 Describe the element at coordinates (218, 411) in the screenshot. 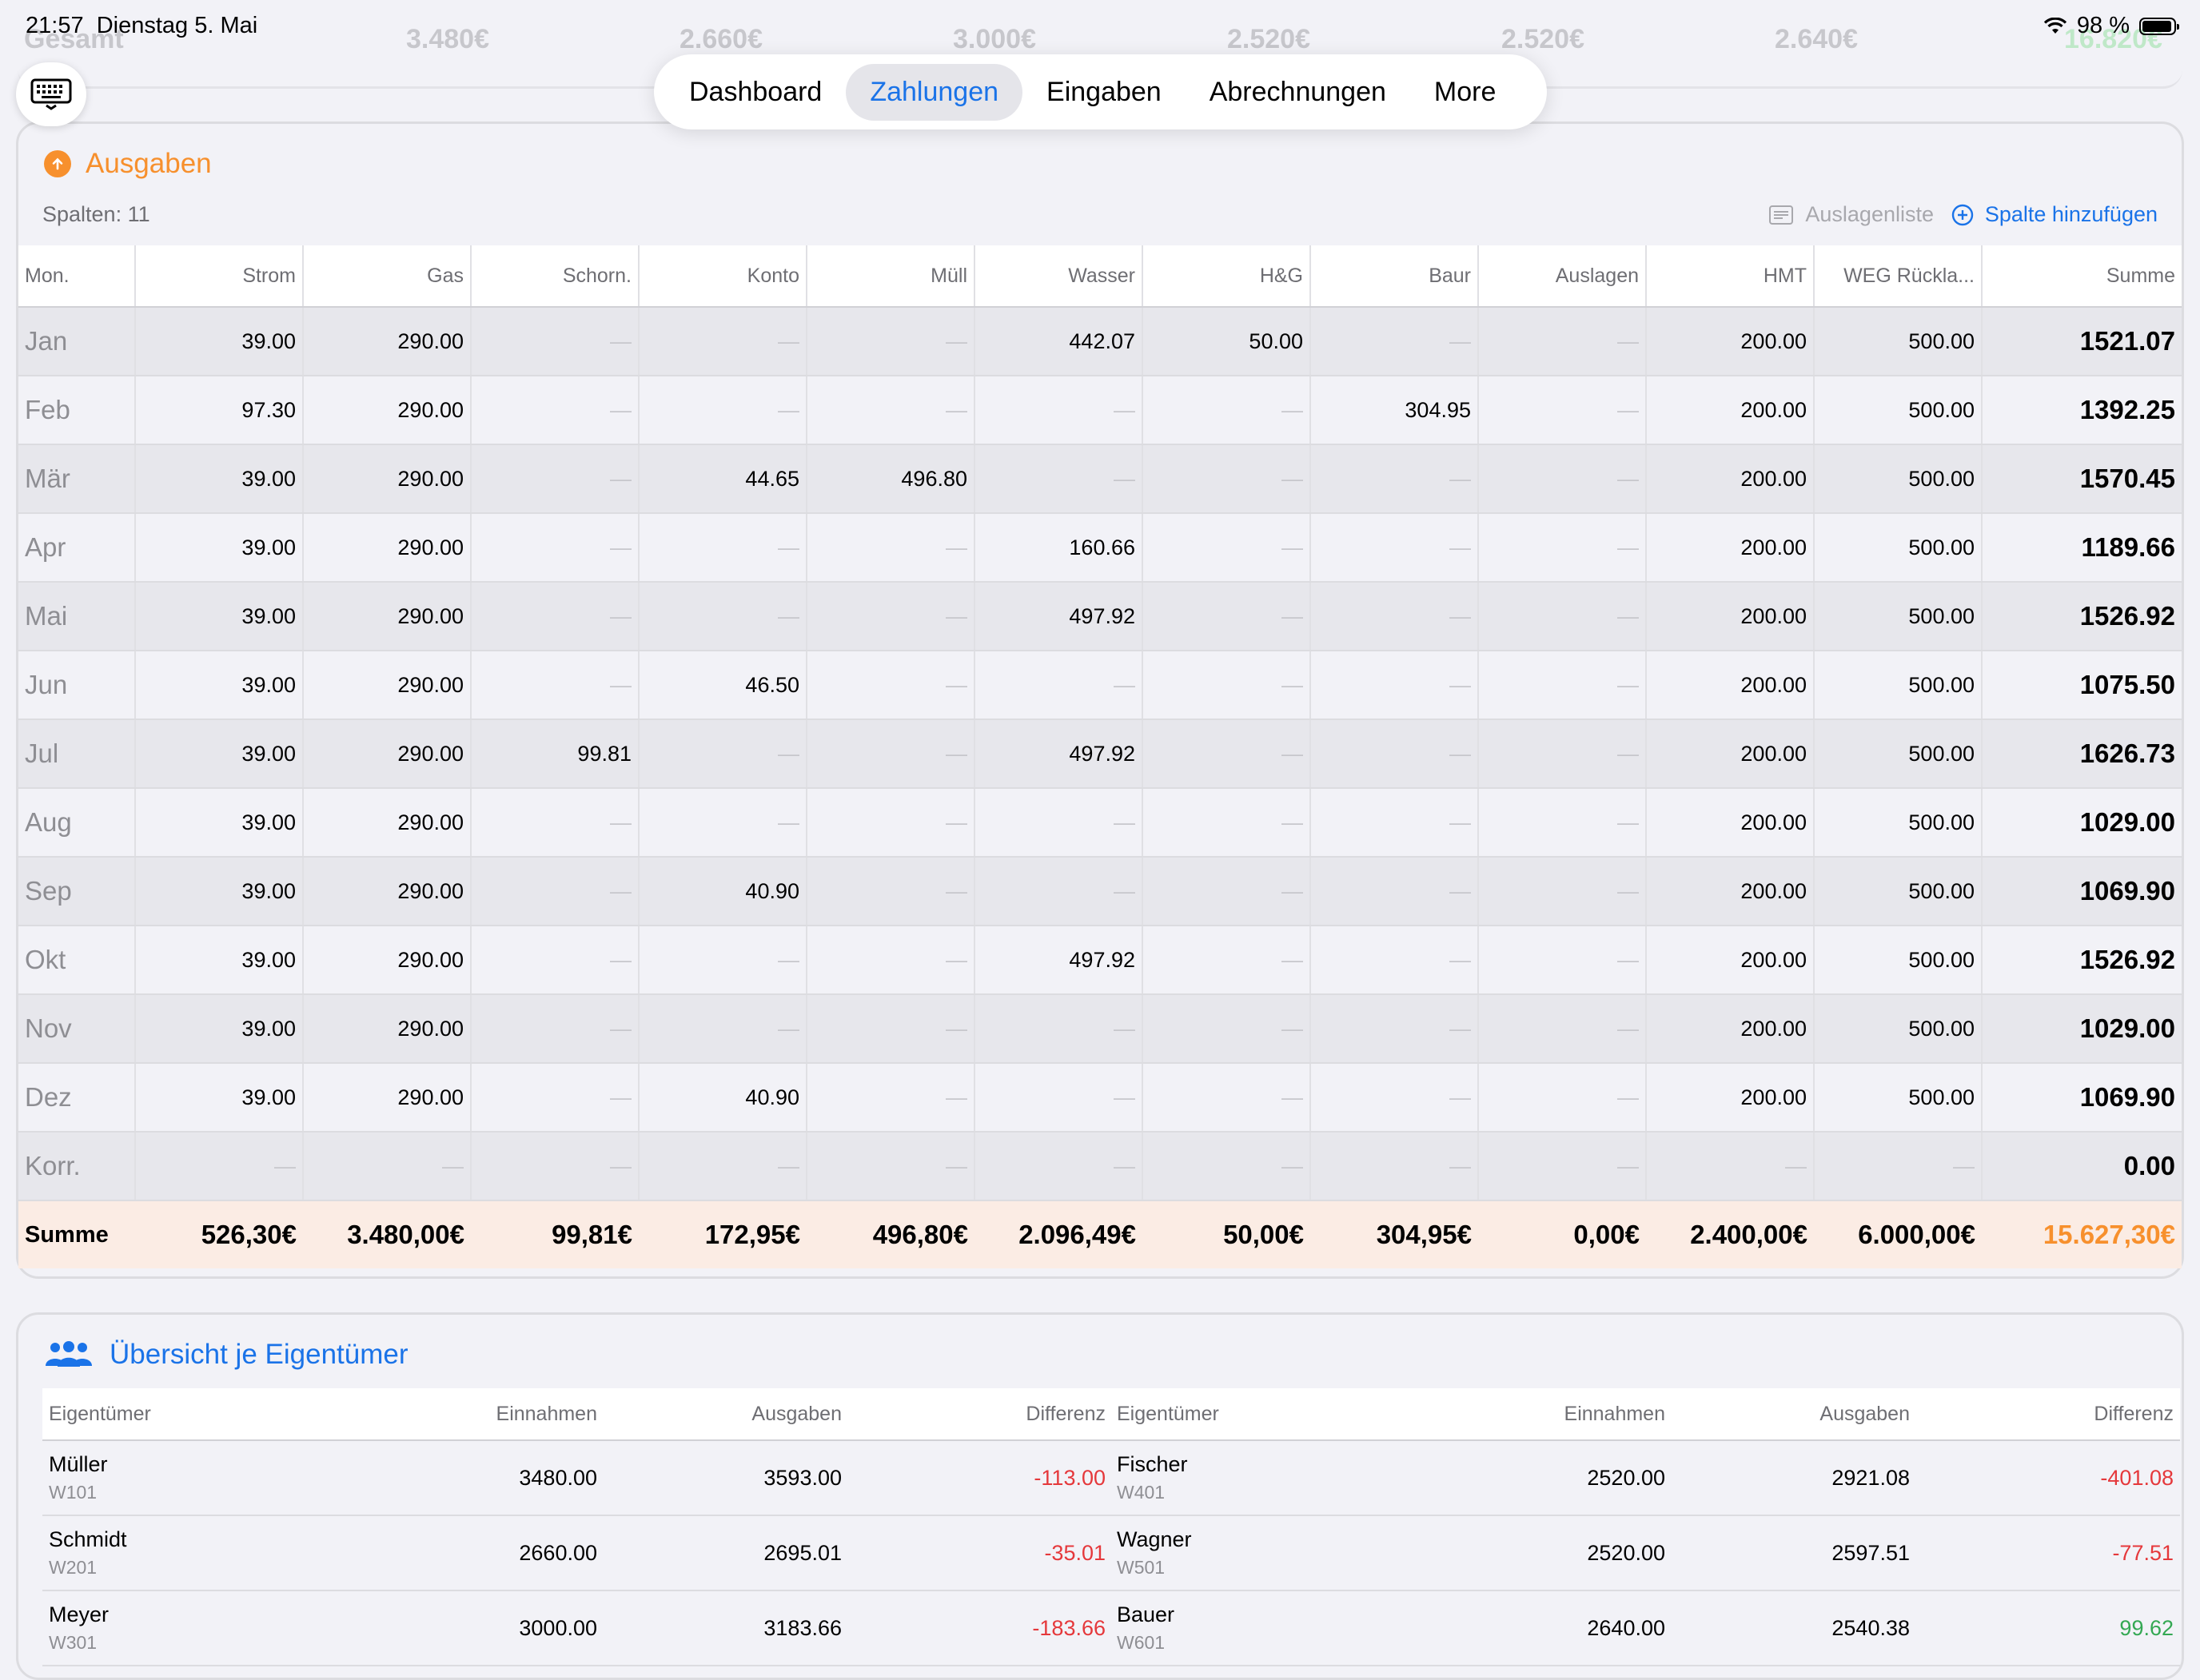

I see `amount-cell: 97.30` at that location.